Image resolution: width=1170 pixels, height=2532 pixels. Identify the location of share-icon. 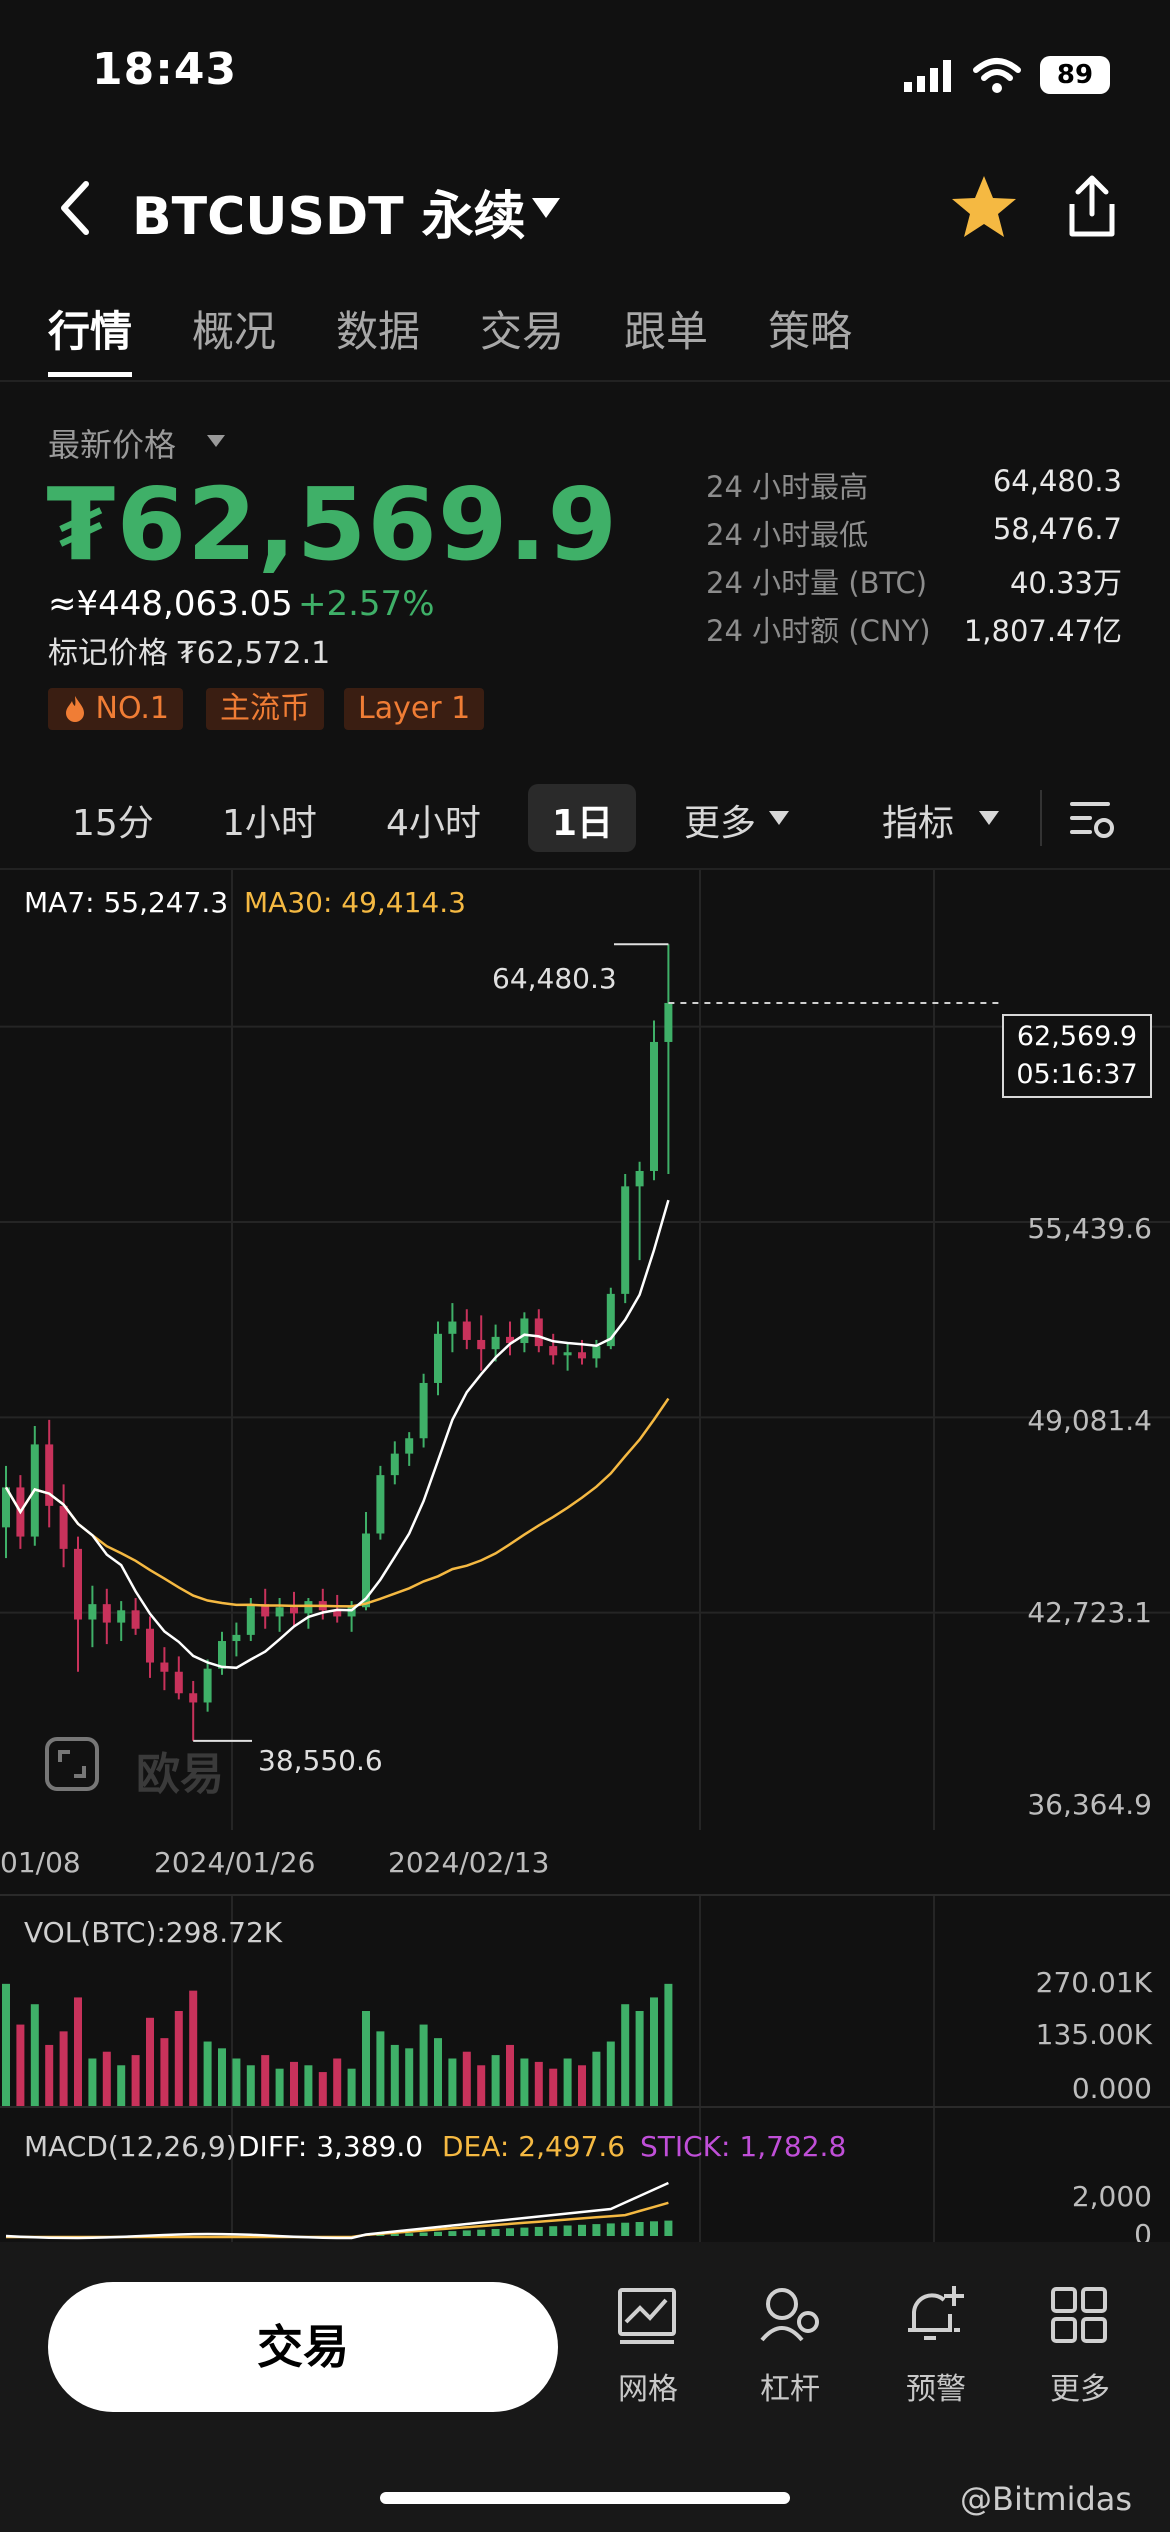
(1092, 206).